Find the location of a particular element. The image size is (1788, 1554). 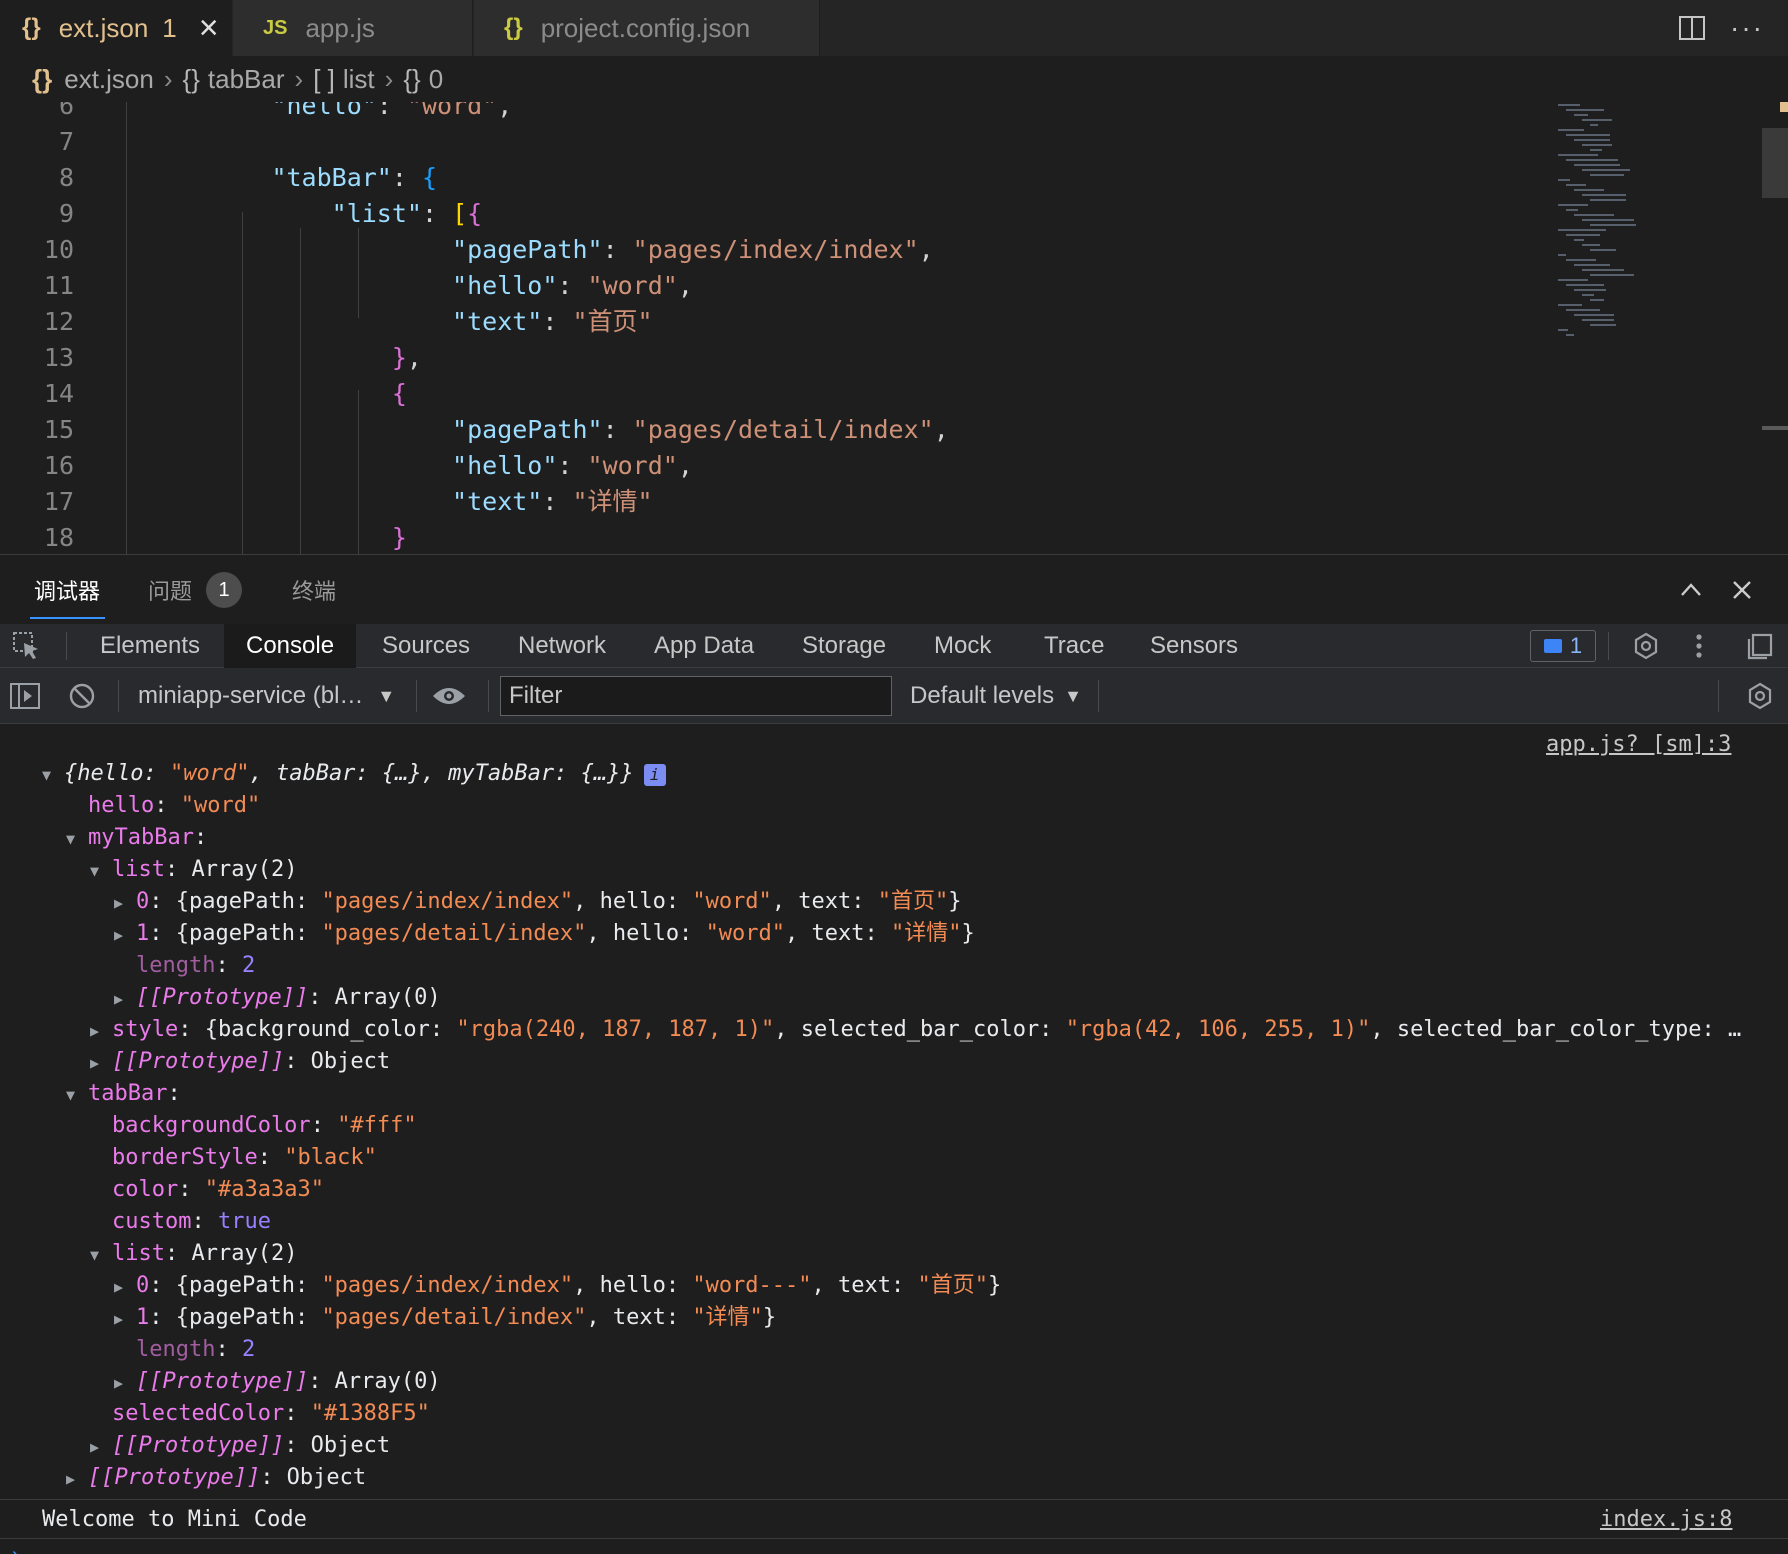

tab-debugger: 调试器 is located at coordinates (67, 590).